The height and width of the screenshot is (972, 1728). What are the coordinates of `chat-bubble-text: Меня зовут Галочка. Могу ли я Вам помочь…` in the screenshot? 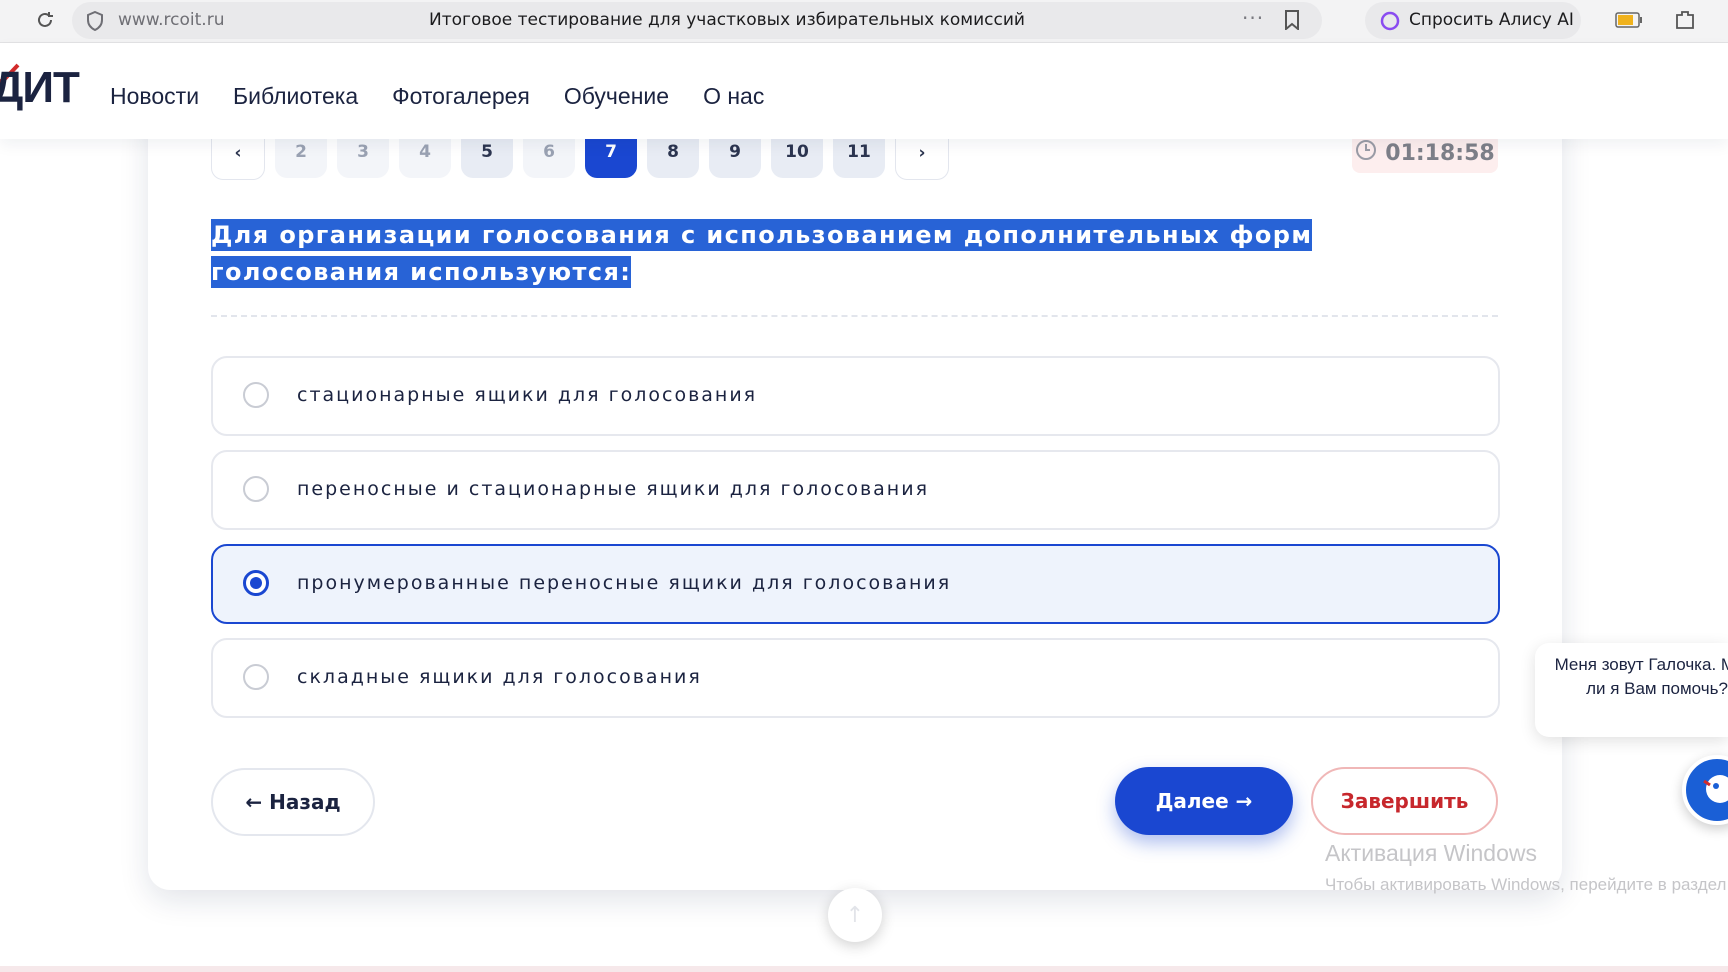 It's located at (1641, 676).